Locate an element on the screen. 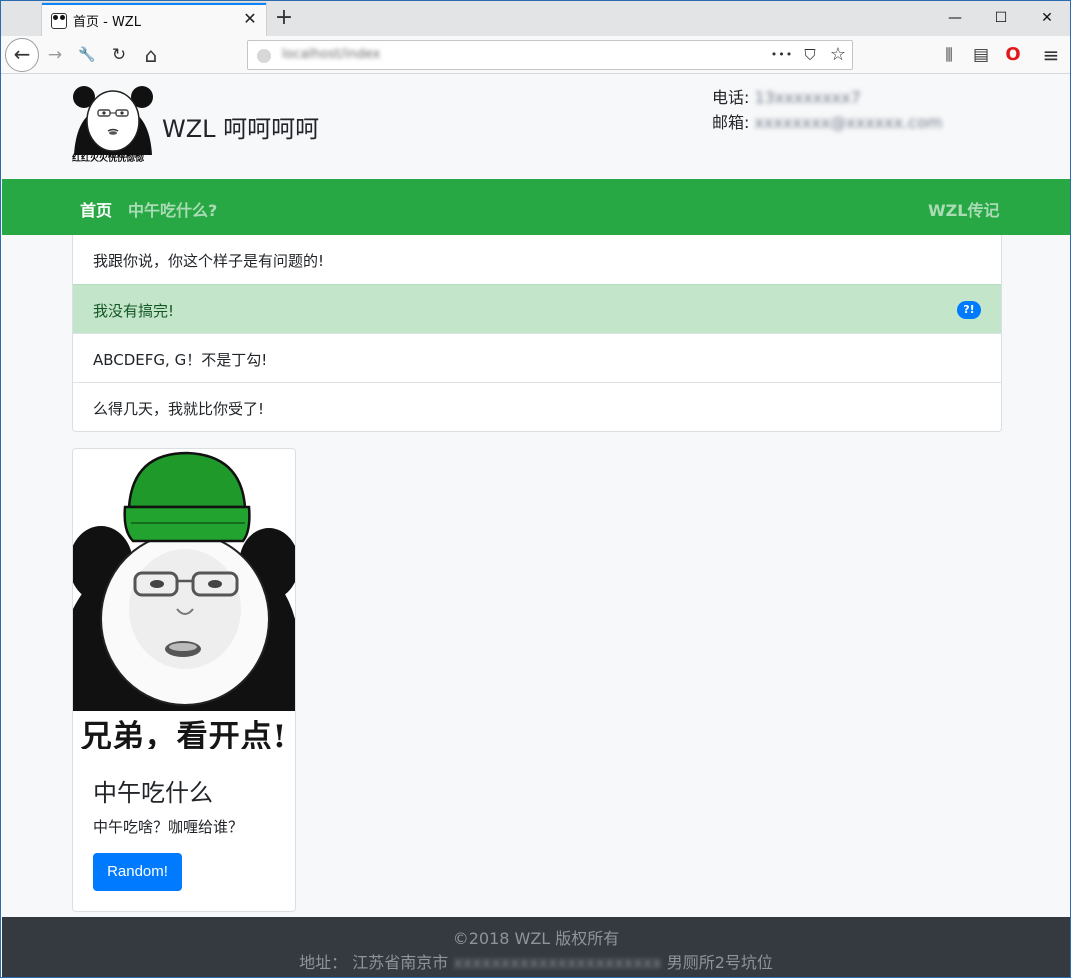  panda-favicon-icon is located at coordinates (59, 21).